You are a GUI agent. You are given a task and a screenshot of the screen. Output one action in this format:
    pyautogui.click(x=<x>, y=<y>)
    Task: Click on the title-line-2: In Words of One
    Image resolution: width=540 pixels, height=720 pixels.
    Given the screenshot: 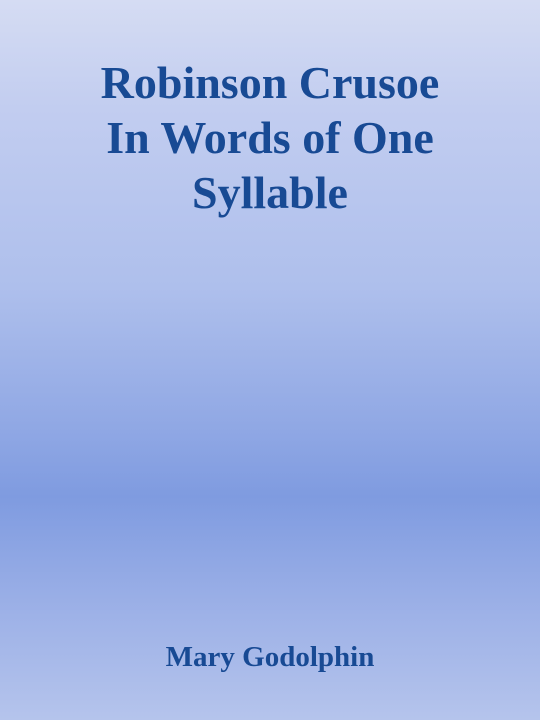 What is the action you would take?
    pyautogui.click(x=270, y=137)
    